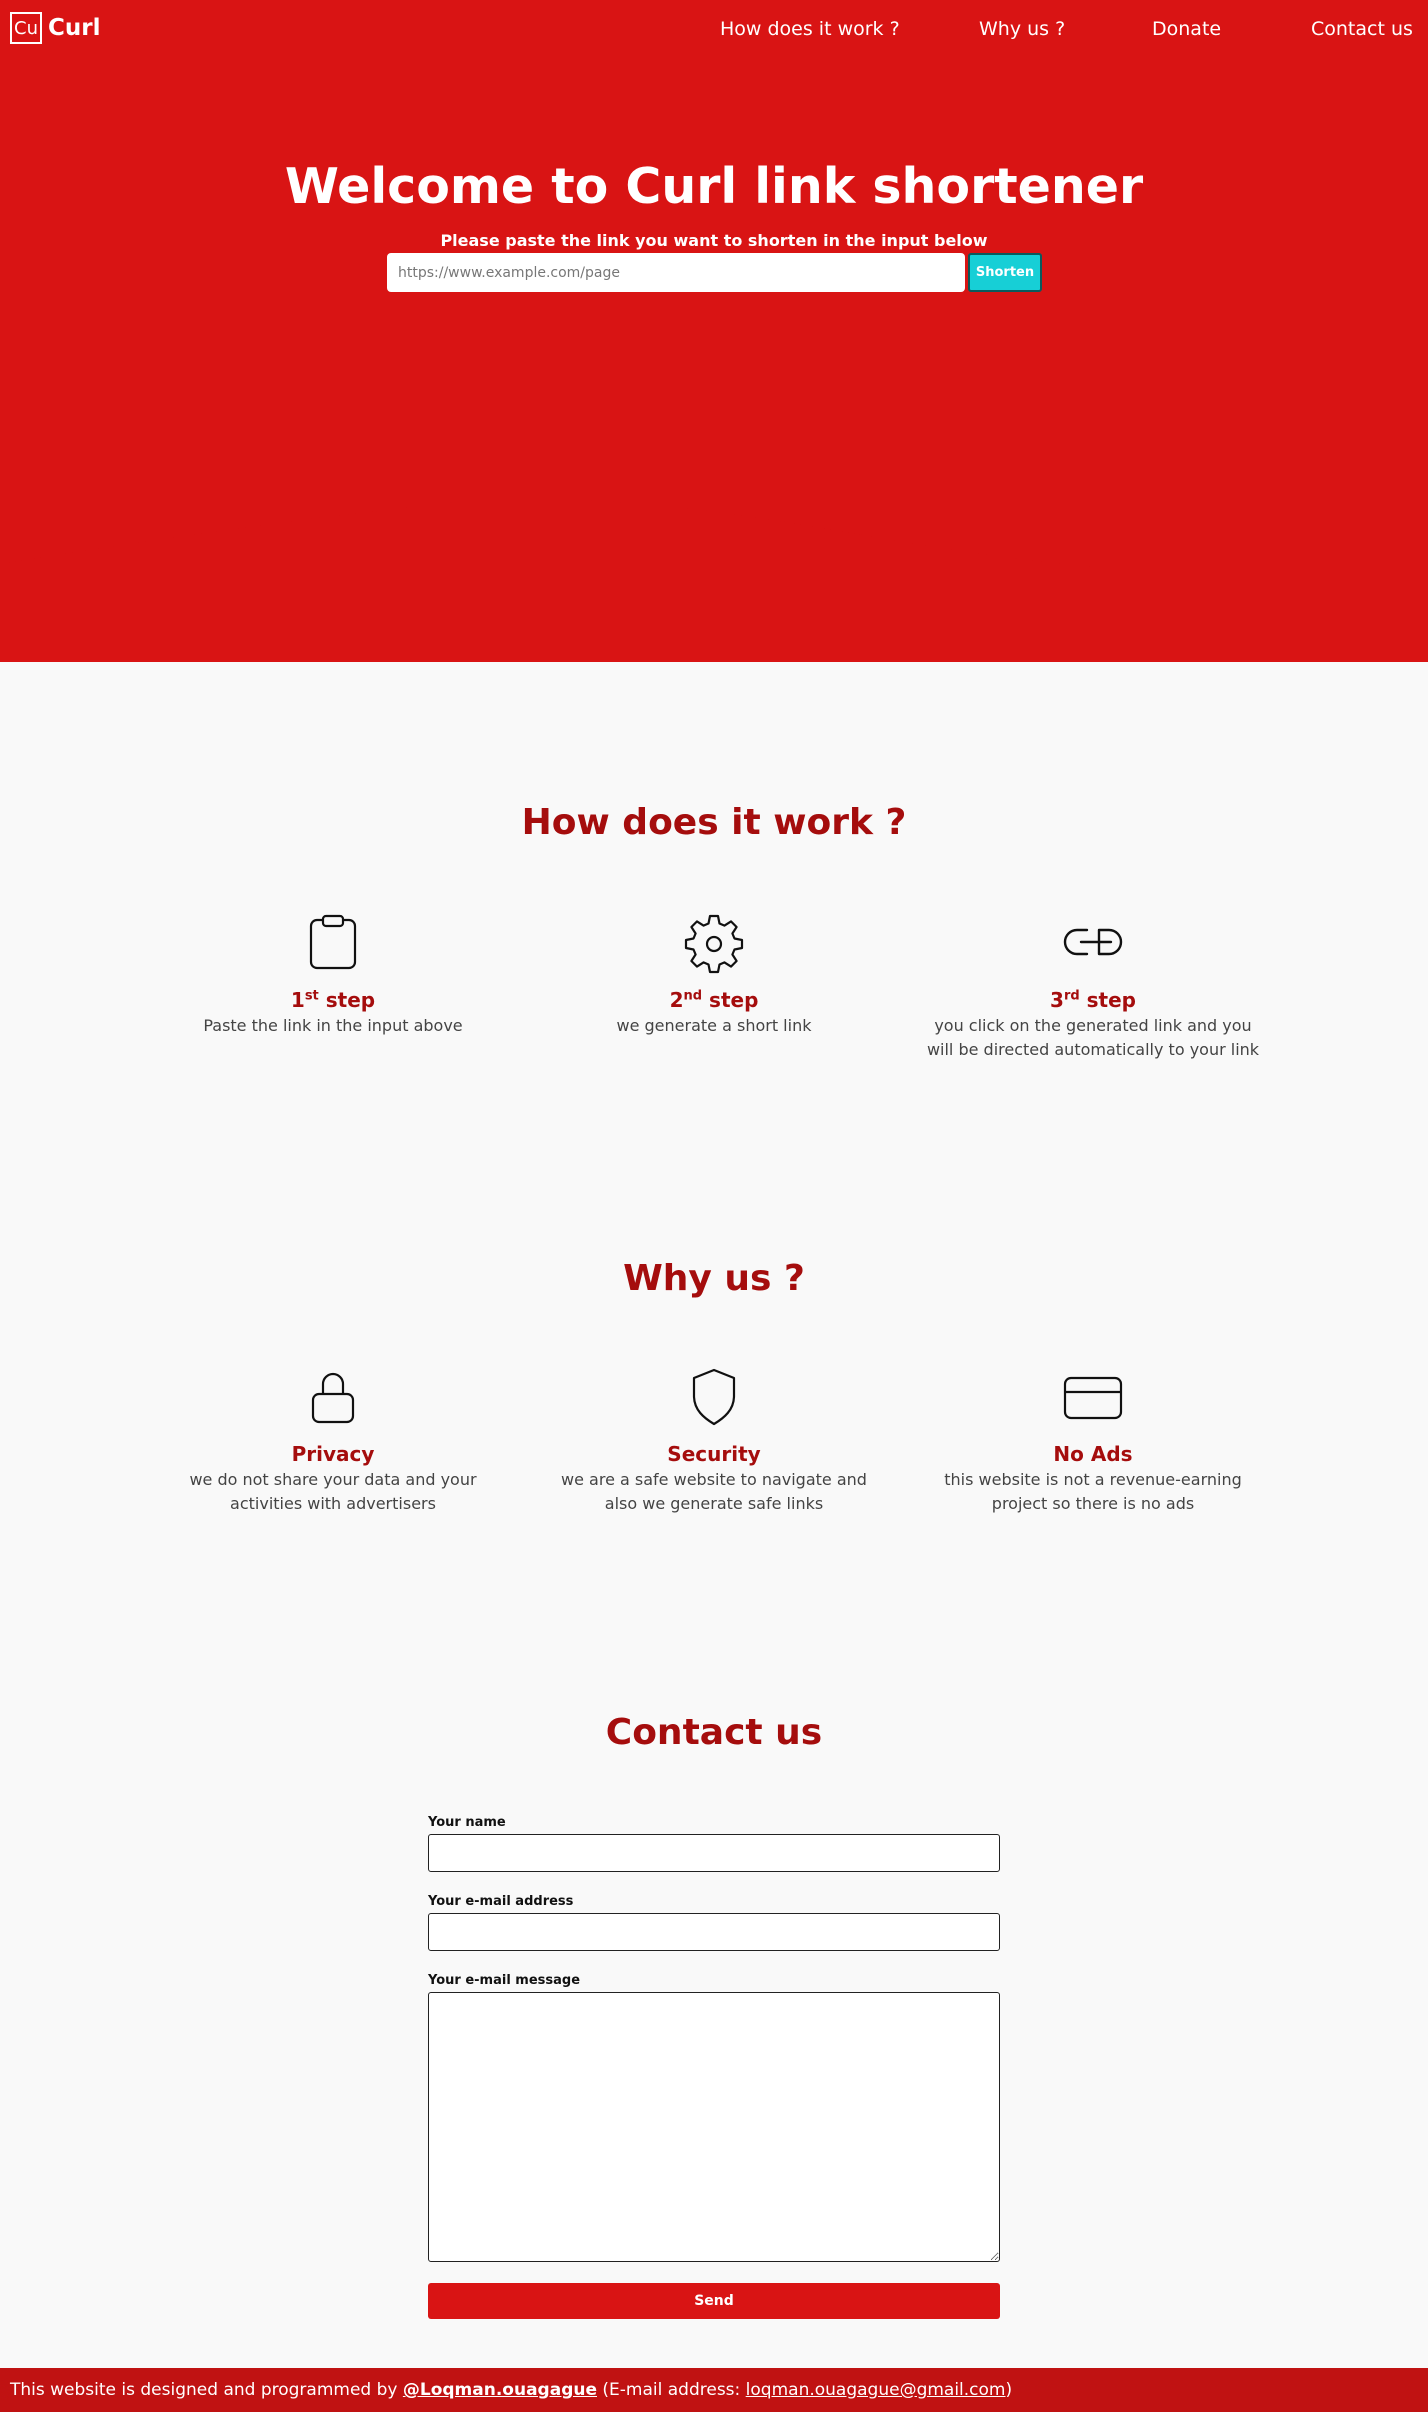 The width and height of the screenshot is (1428, 2412). Describe the element at coordinates (504, 1980) in the screenshot. I see `message-label: Your e-mail message` at that location.